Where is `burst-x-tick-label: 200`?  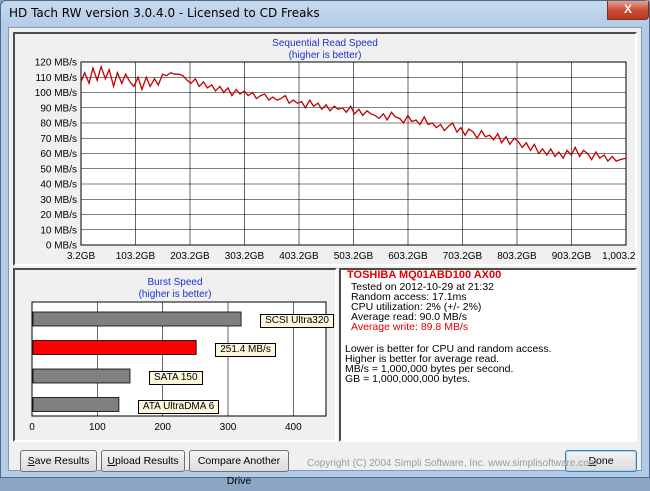
burst-x-tick-label: 200 is located at coordinates (162, 427).